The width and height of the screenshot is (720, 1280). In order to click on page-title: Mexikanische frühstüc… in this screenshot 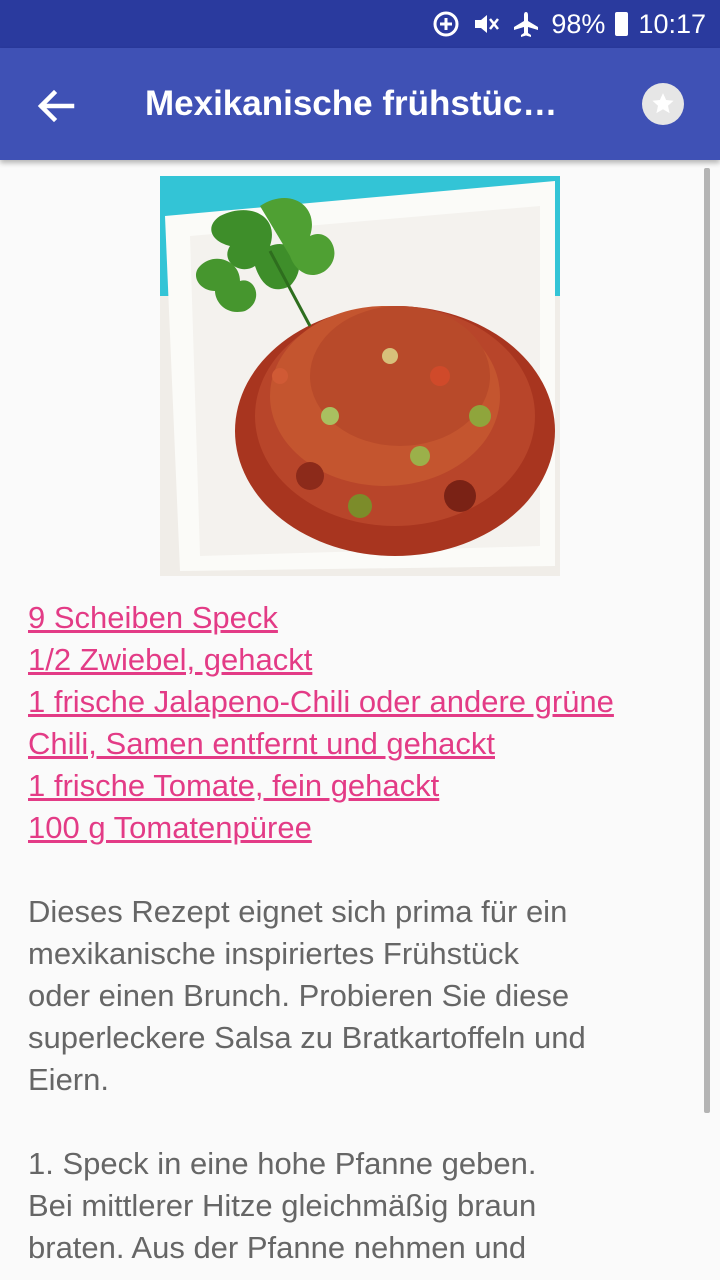, I will do `click(351, 103)`.